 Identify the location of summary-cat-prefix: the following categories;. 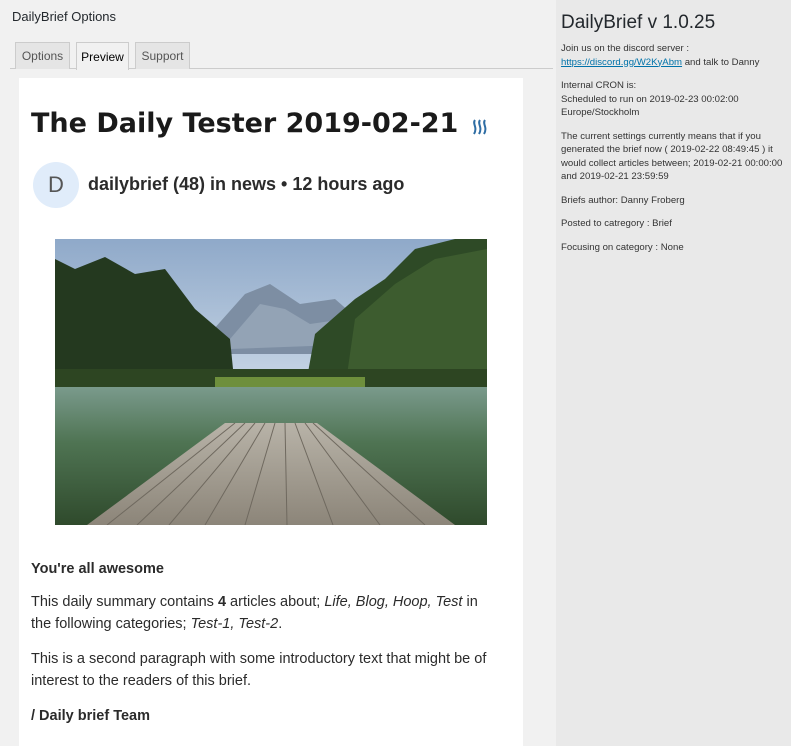
(111, 624).